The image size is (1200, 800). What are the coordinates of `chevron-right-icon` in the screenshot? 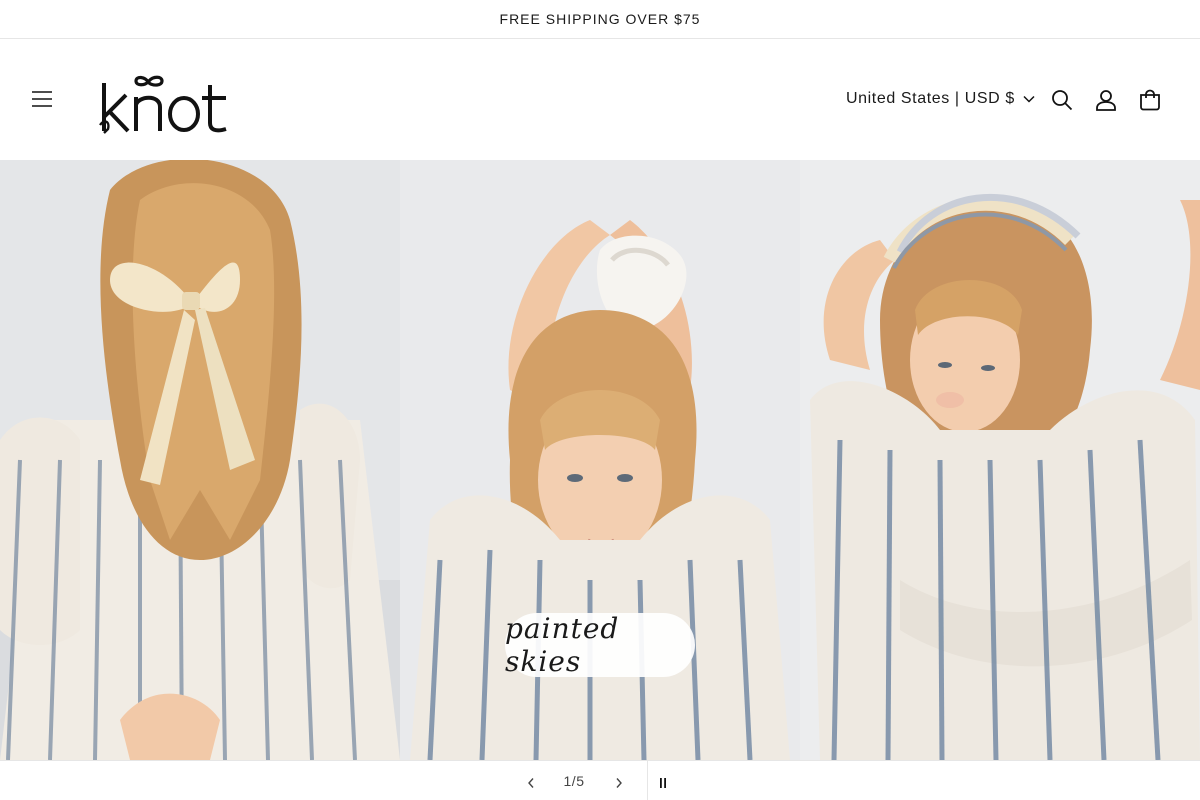 It's located at (619, 783).